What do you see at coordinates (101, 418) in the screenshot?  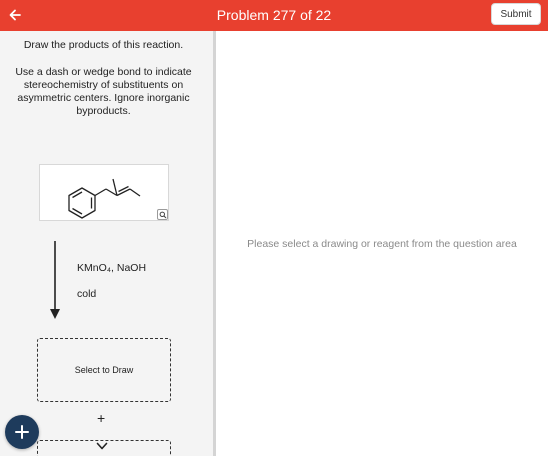 I see `plus-sign: +` at bounding box center [101, 418].